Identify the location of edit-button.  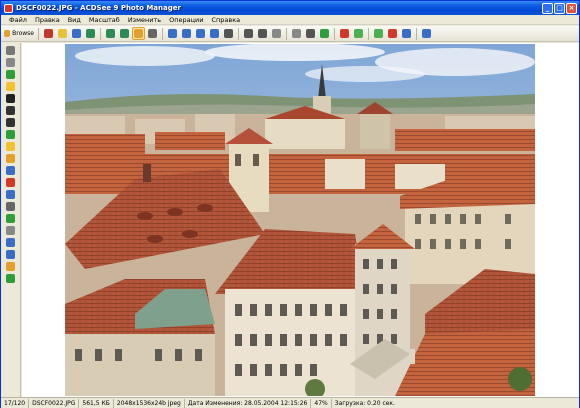
(48, 33).